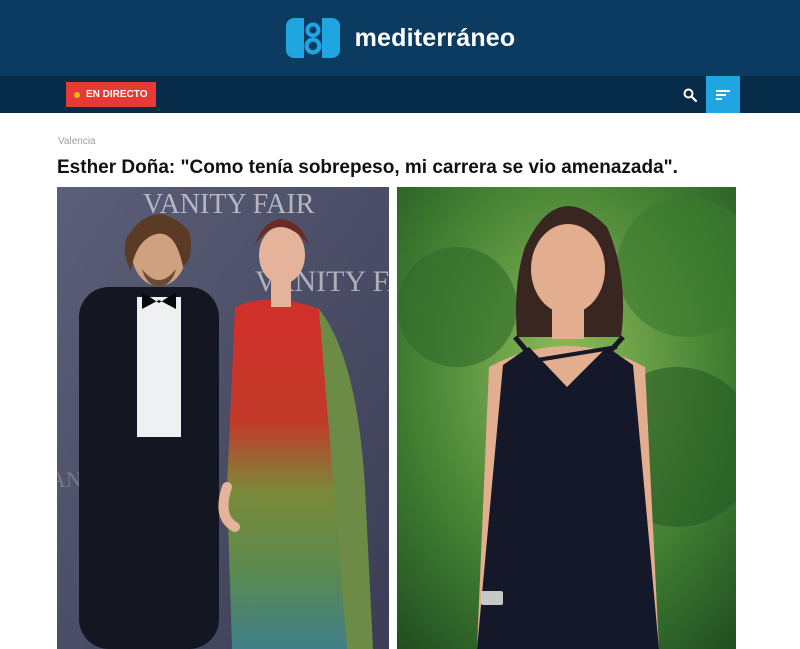 Image resolution: width=800 pixels, height=649 pixels. Describe the element at coordinates (312, 38) in the screenshot. I see `number-eight-logo-icon` at that location.